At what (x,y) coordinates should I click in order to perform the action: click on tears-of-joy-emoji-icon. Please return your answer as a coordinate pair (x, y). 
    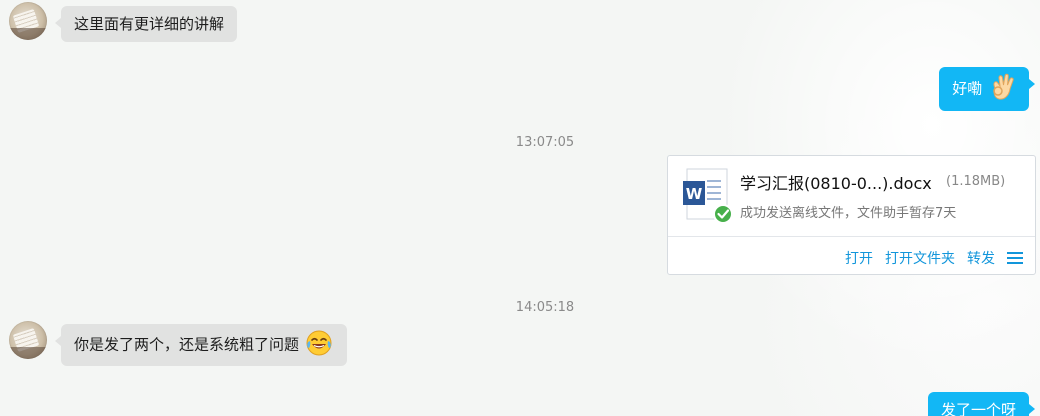
    Looking at the image, I should click on (319, 343).